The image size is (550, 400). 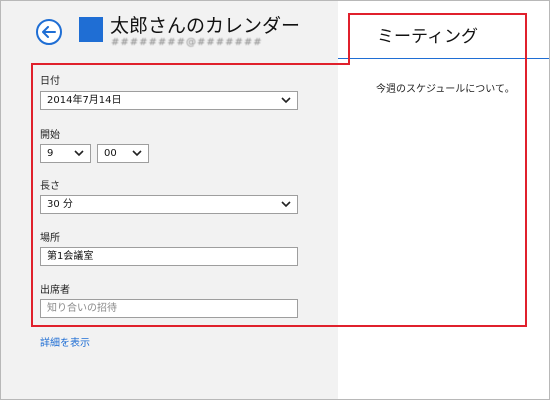 What do you see at coordinates (65, 341) in the screenshot?
I see `show-details-link: 詳細を表示` at bounding box center [65, 341].